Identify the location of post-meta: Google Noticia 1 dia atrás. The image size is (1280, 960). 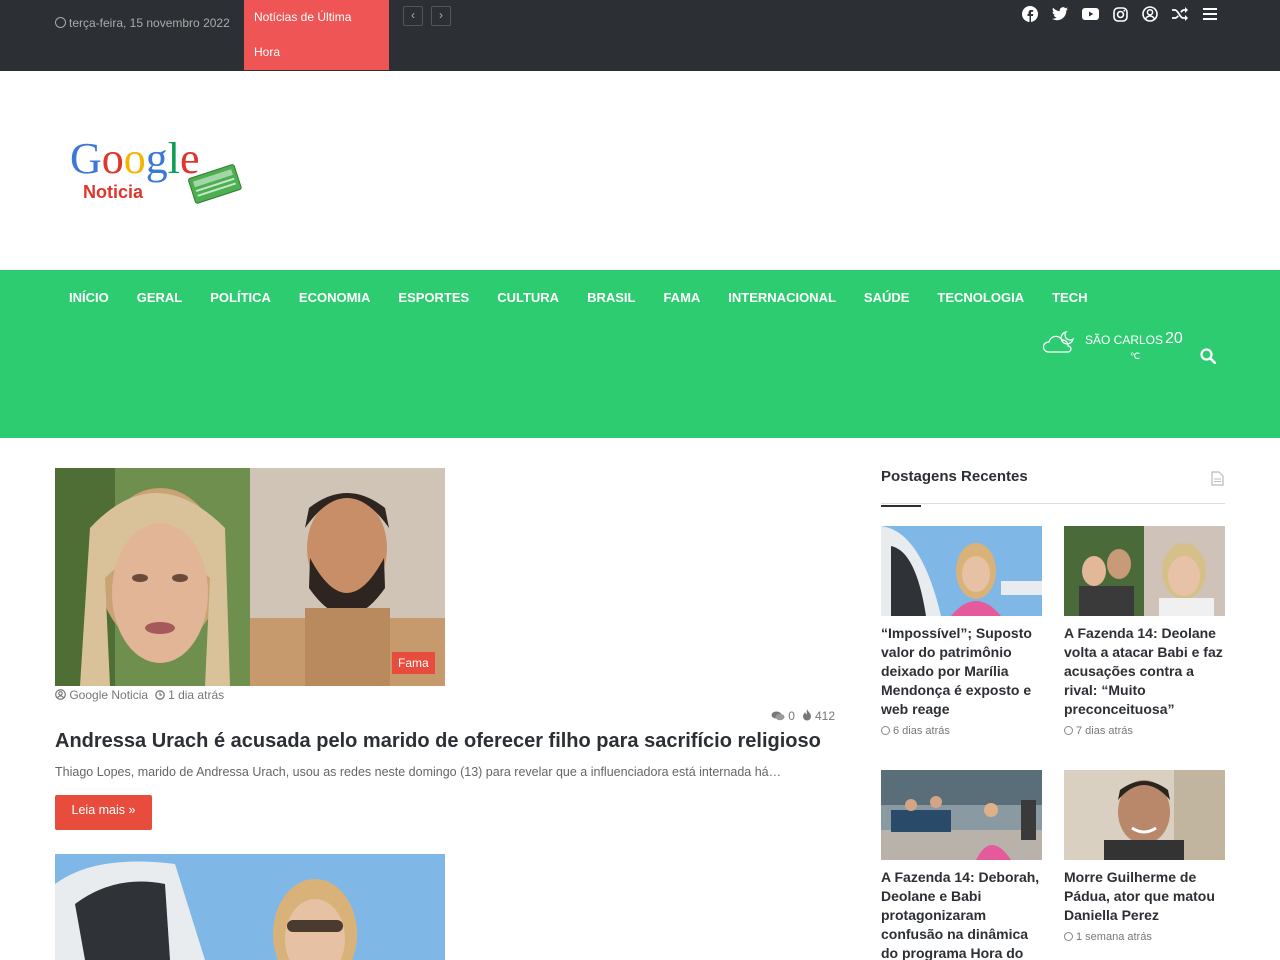
(139, 695).